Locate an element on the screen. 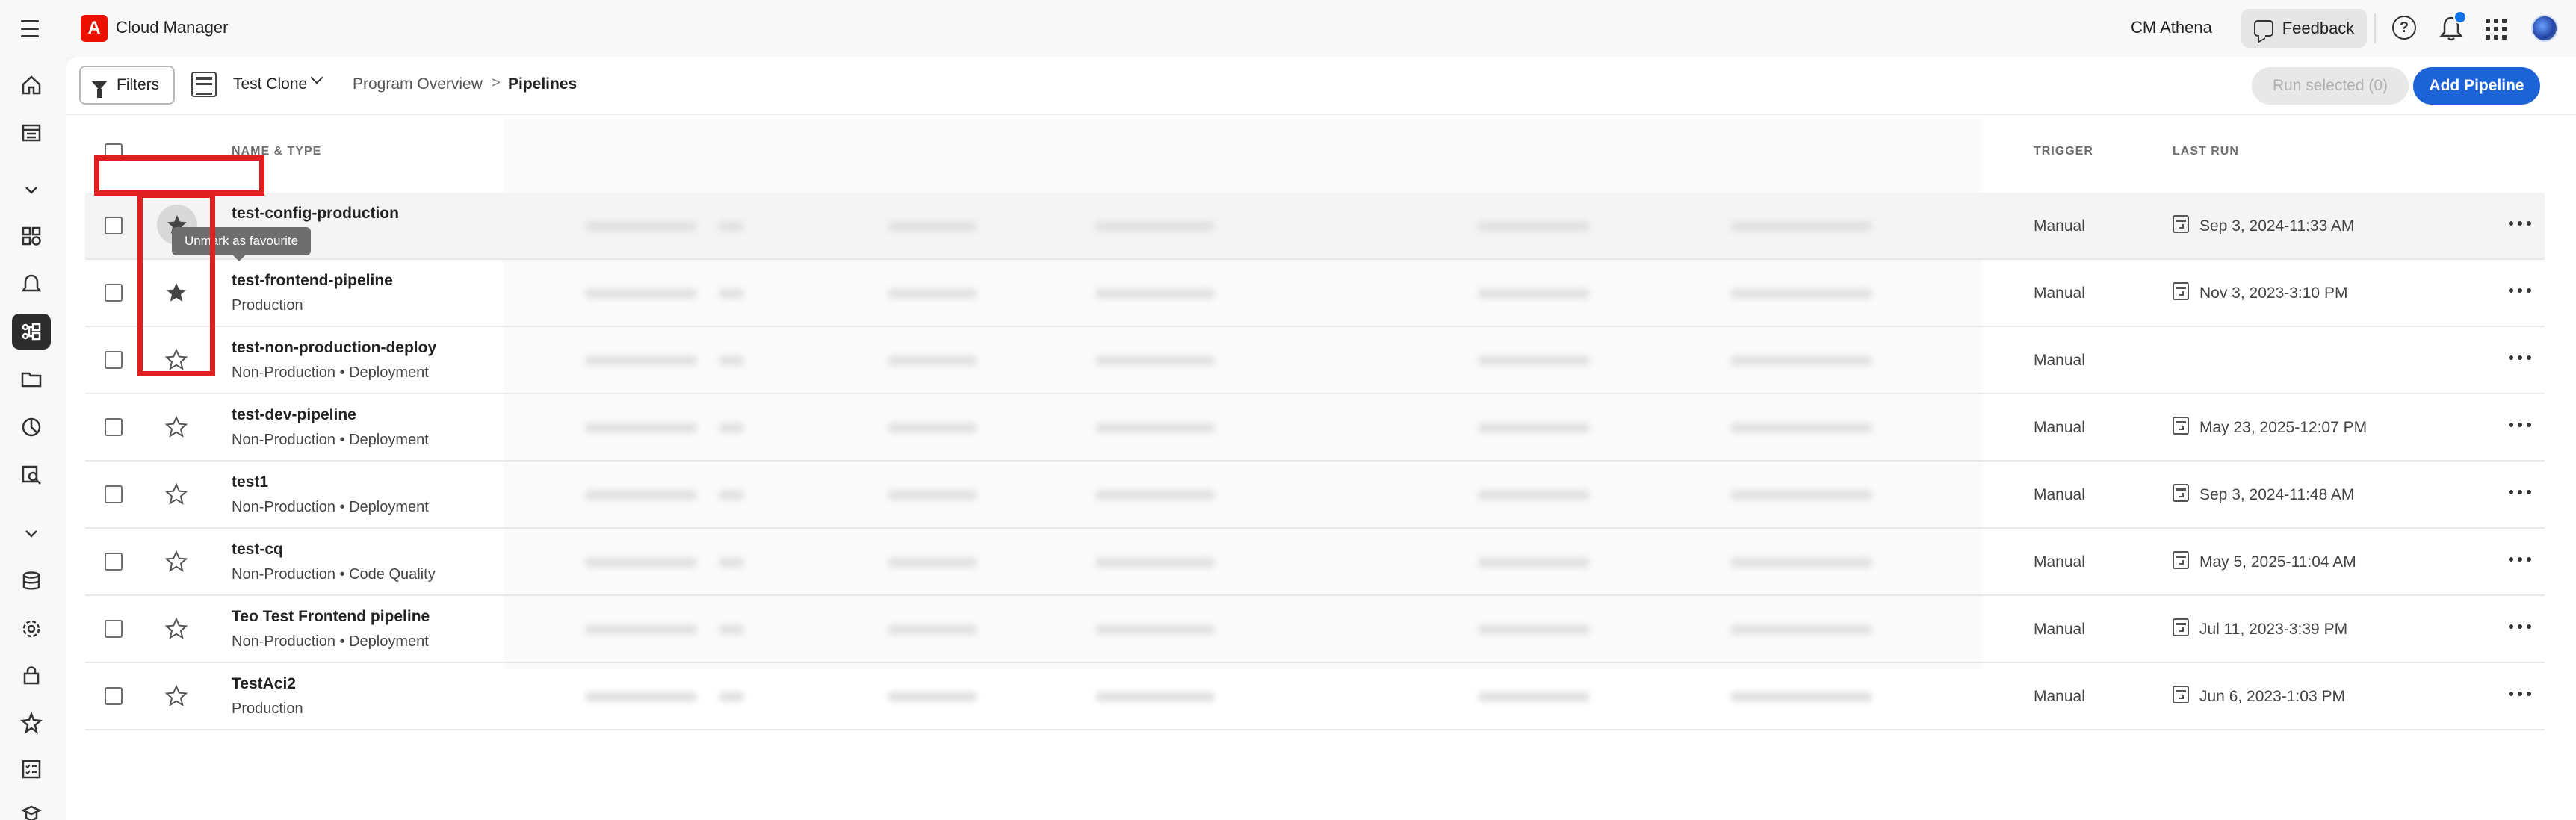 Image resolution: width=2576 pixels, height=820 pixels. filters-button: Filters is located at coordinates (127, 86).